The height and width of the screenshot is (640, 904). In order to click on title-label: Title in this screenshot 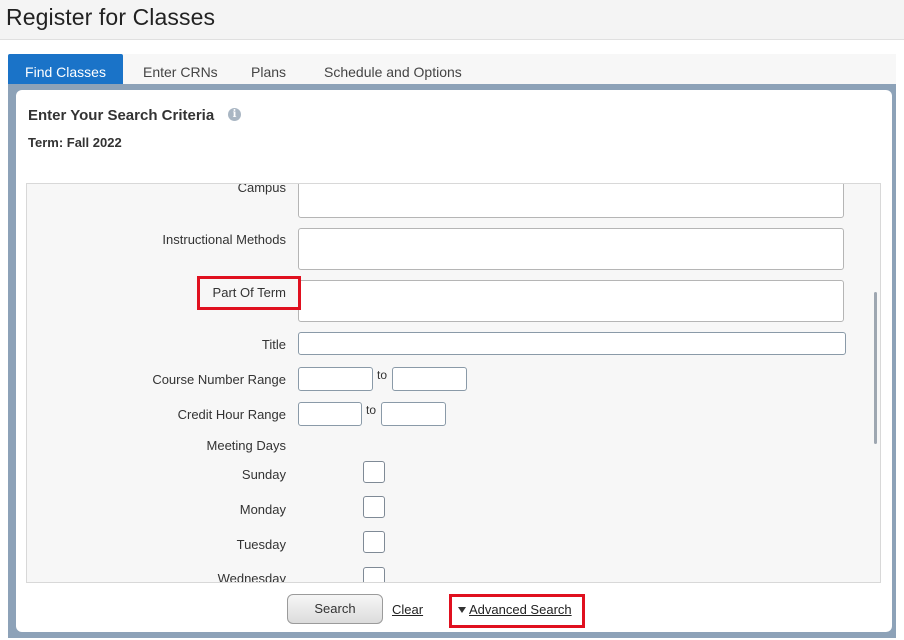, I will do `click(273, 344)`.